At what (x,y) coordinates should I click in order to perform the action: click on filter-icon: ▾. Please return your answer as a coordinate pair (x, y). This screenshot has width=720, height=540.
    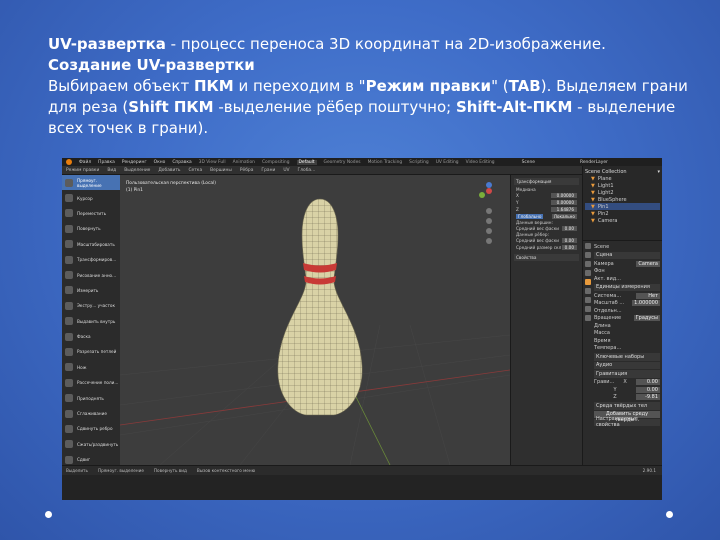
    Looking at the image, I should click on (658, 172).